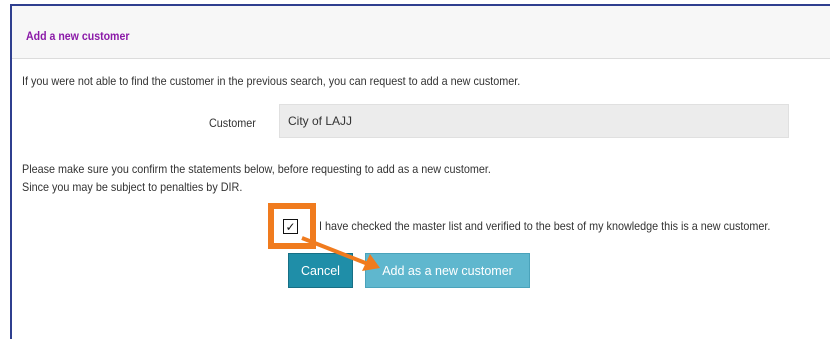  I want to click on confirm-checkbox: ✓, so click(290, 226).